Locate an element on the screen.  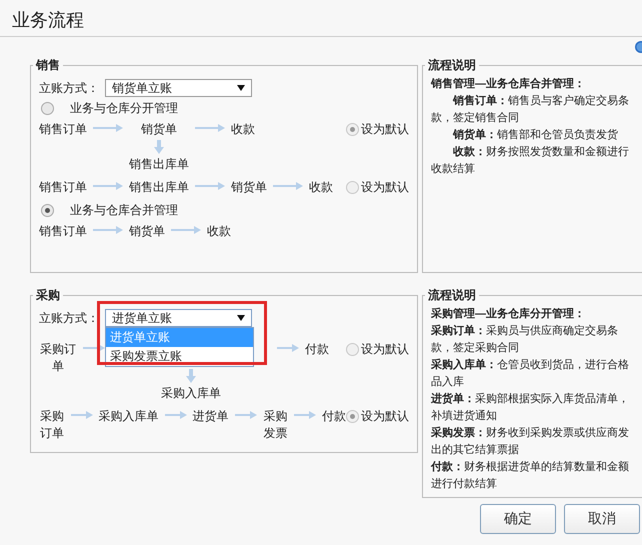
ok-button: 确定 is located at coordinates (518, 519).